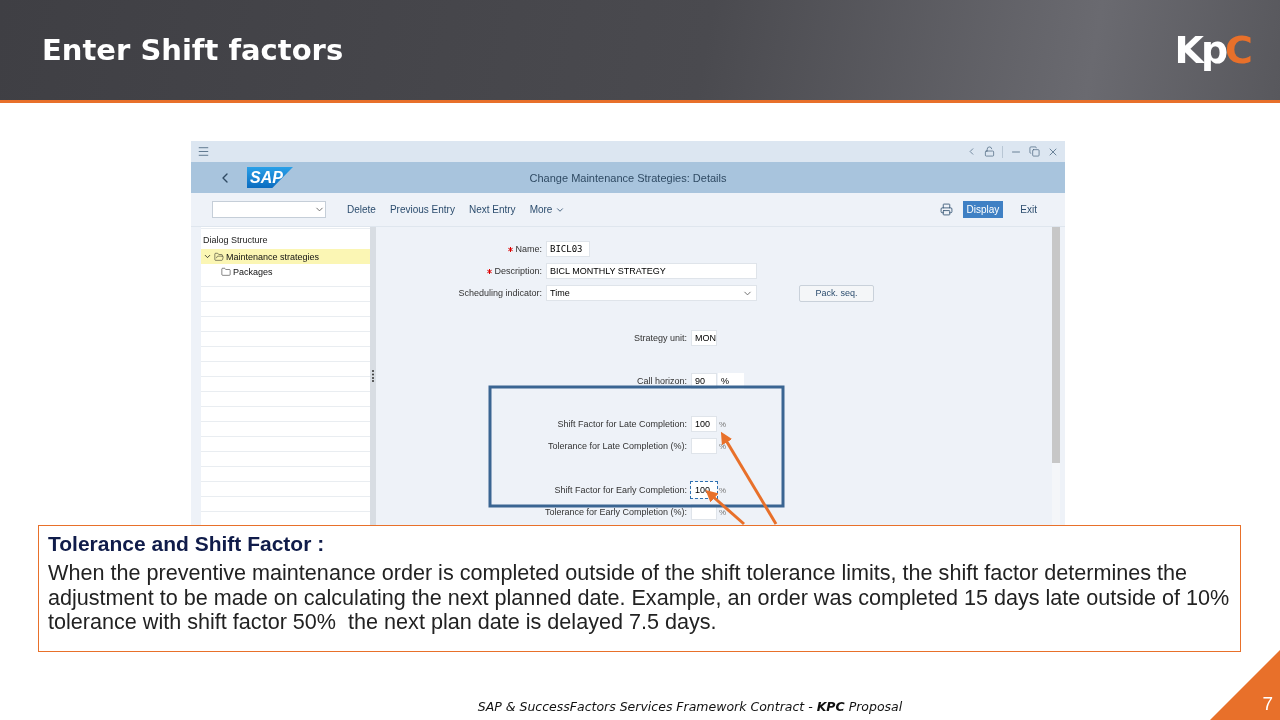 Image resolution: width=1280 pixels, height=720 pixels. I want to click on field-label: Shift Factor for Late Completion:, so click(622, 424).